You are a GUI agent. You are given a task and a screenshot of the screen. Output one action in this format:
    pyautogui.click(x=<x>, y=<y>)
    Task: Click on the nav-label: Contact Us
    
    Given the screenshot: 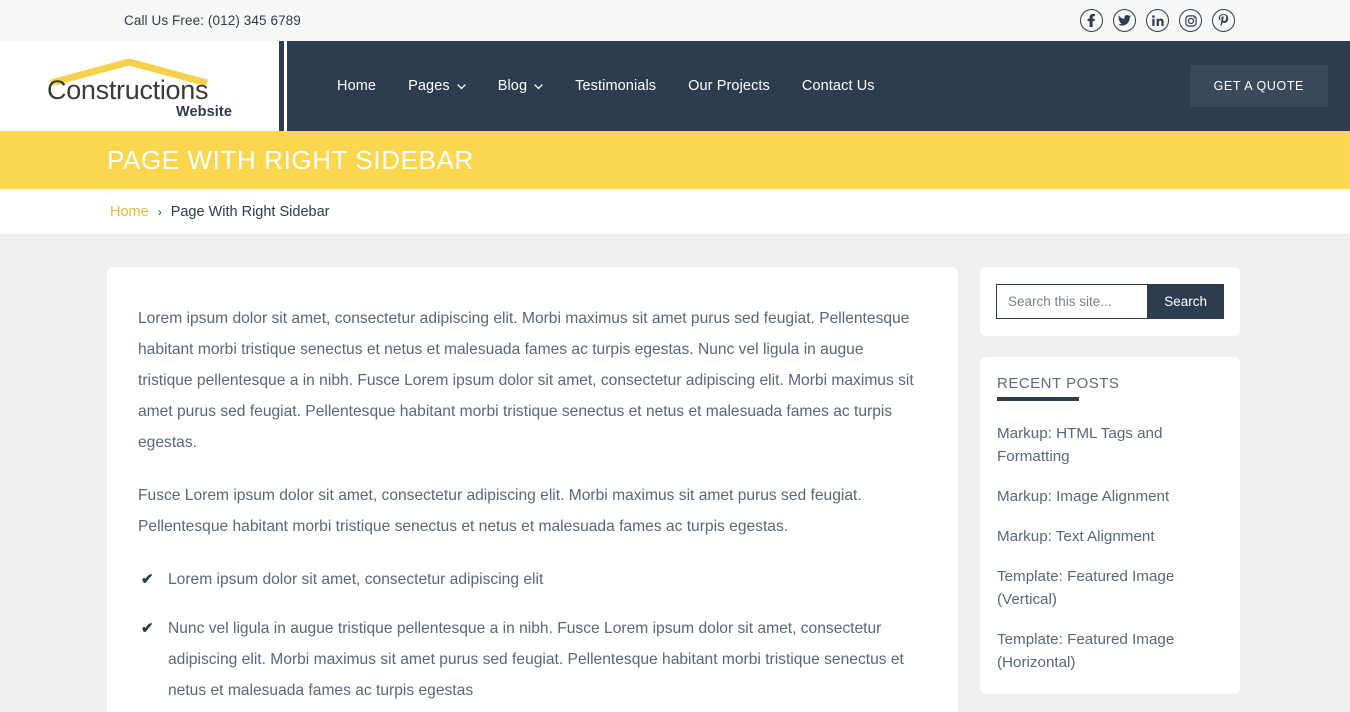 What is the action you would take?
    pyautogui.click(x=838, y=86)
    